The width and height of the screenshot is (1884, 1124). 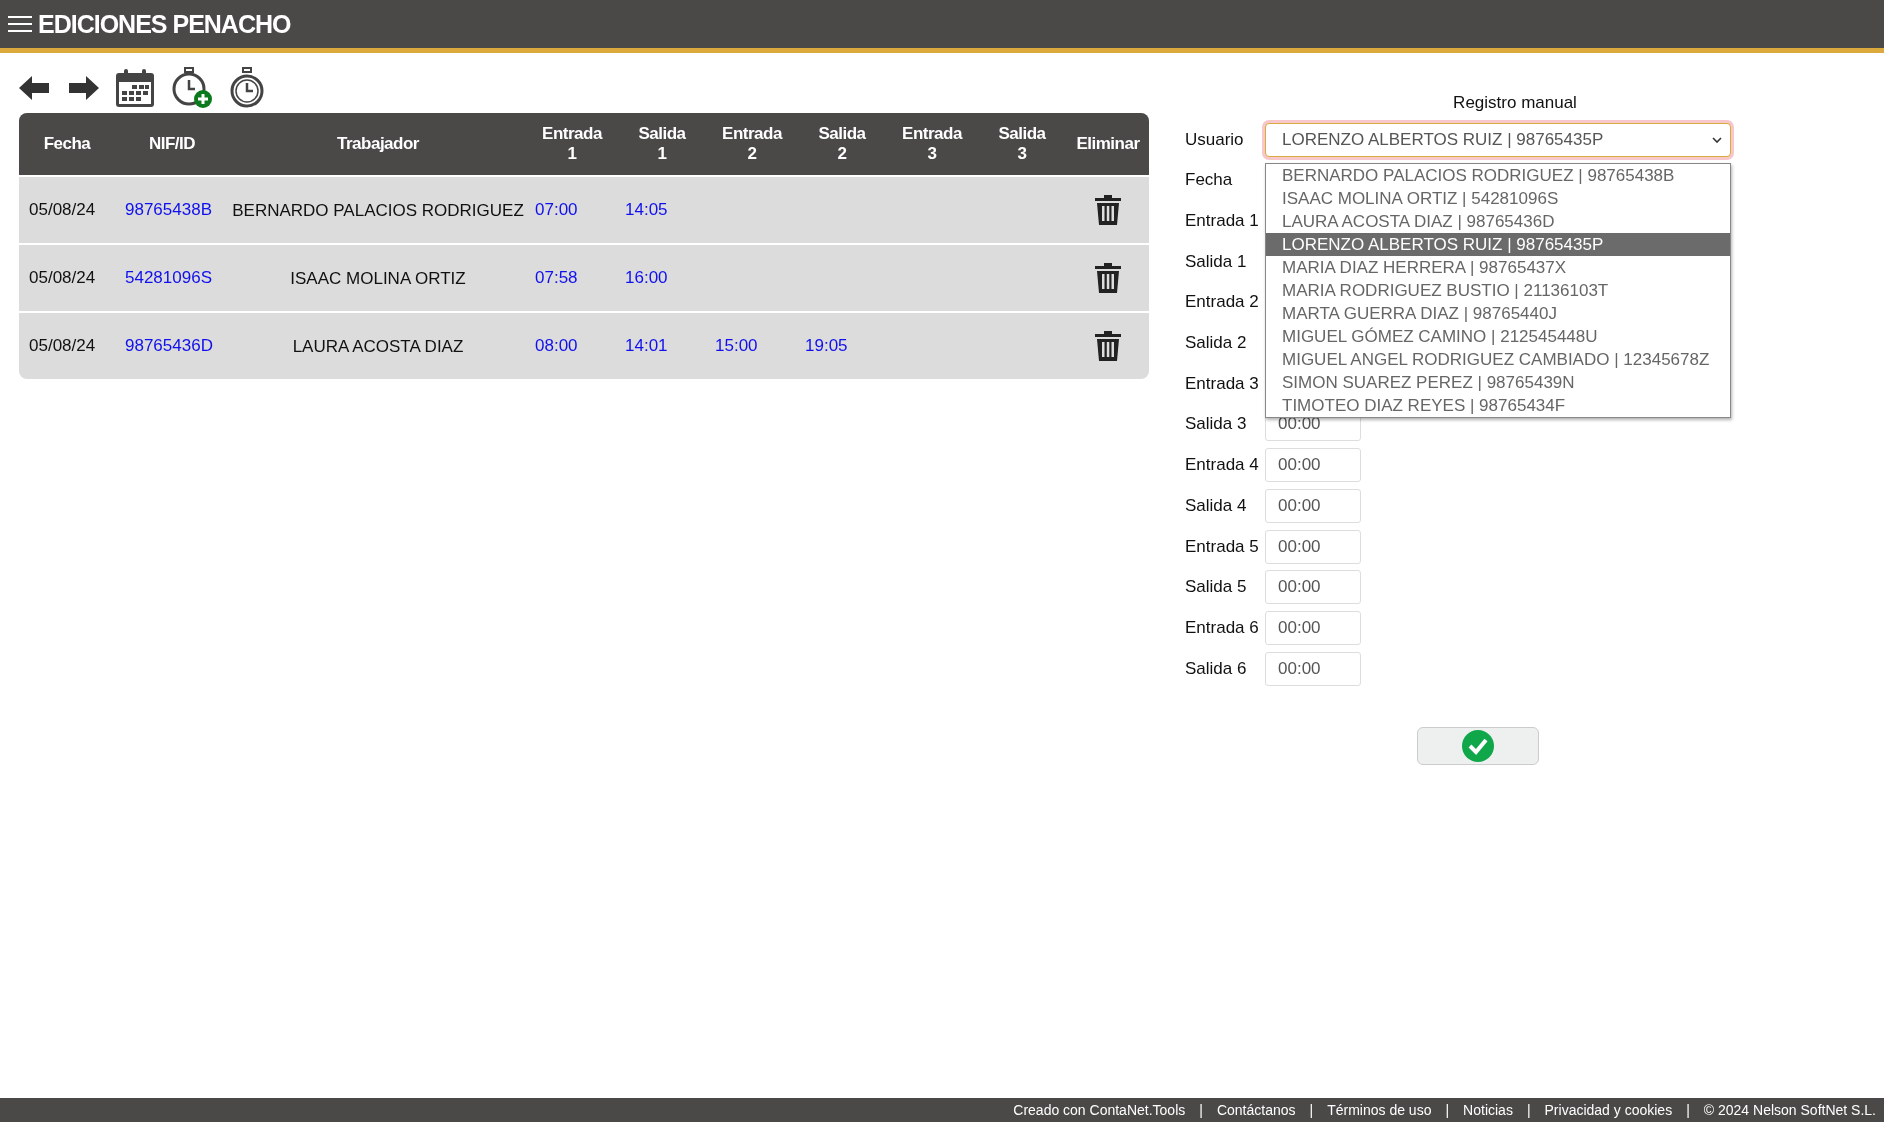 What do you see at coordinates (378, 210) in the screenshot?
I see `worker-cell-text: BERNARDO PALACIOS RODRIGUEZ` at bounding box center [378, 210].